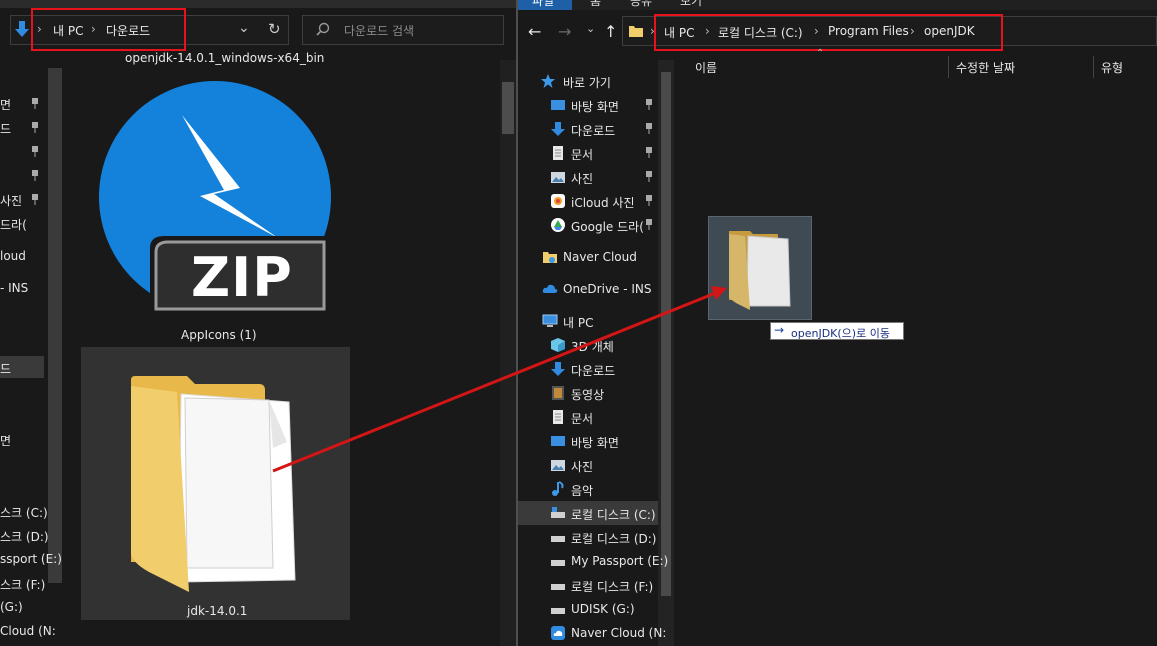 The height and width of the screenshot is (646, 1157). Describe the element at coordinates (582, 491) in the screenshot. I see `sidebar-item-label: 음악` at that location.